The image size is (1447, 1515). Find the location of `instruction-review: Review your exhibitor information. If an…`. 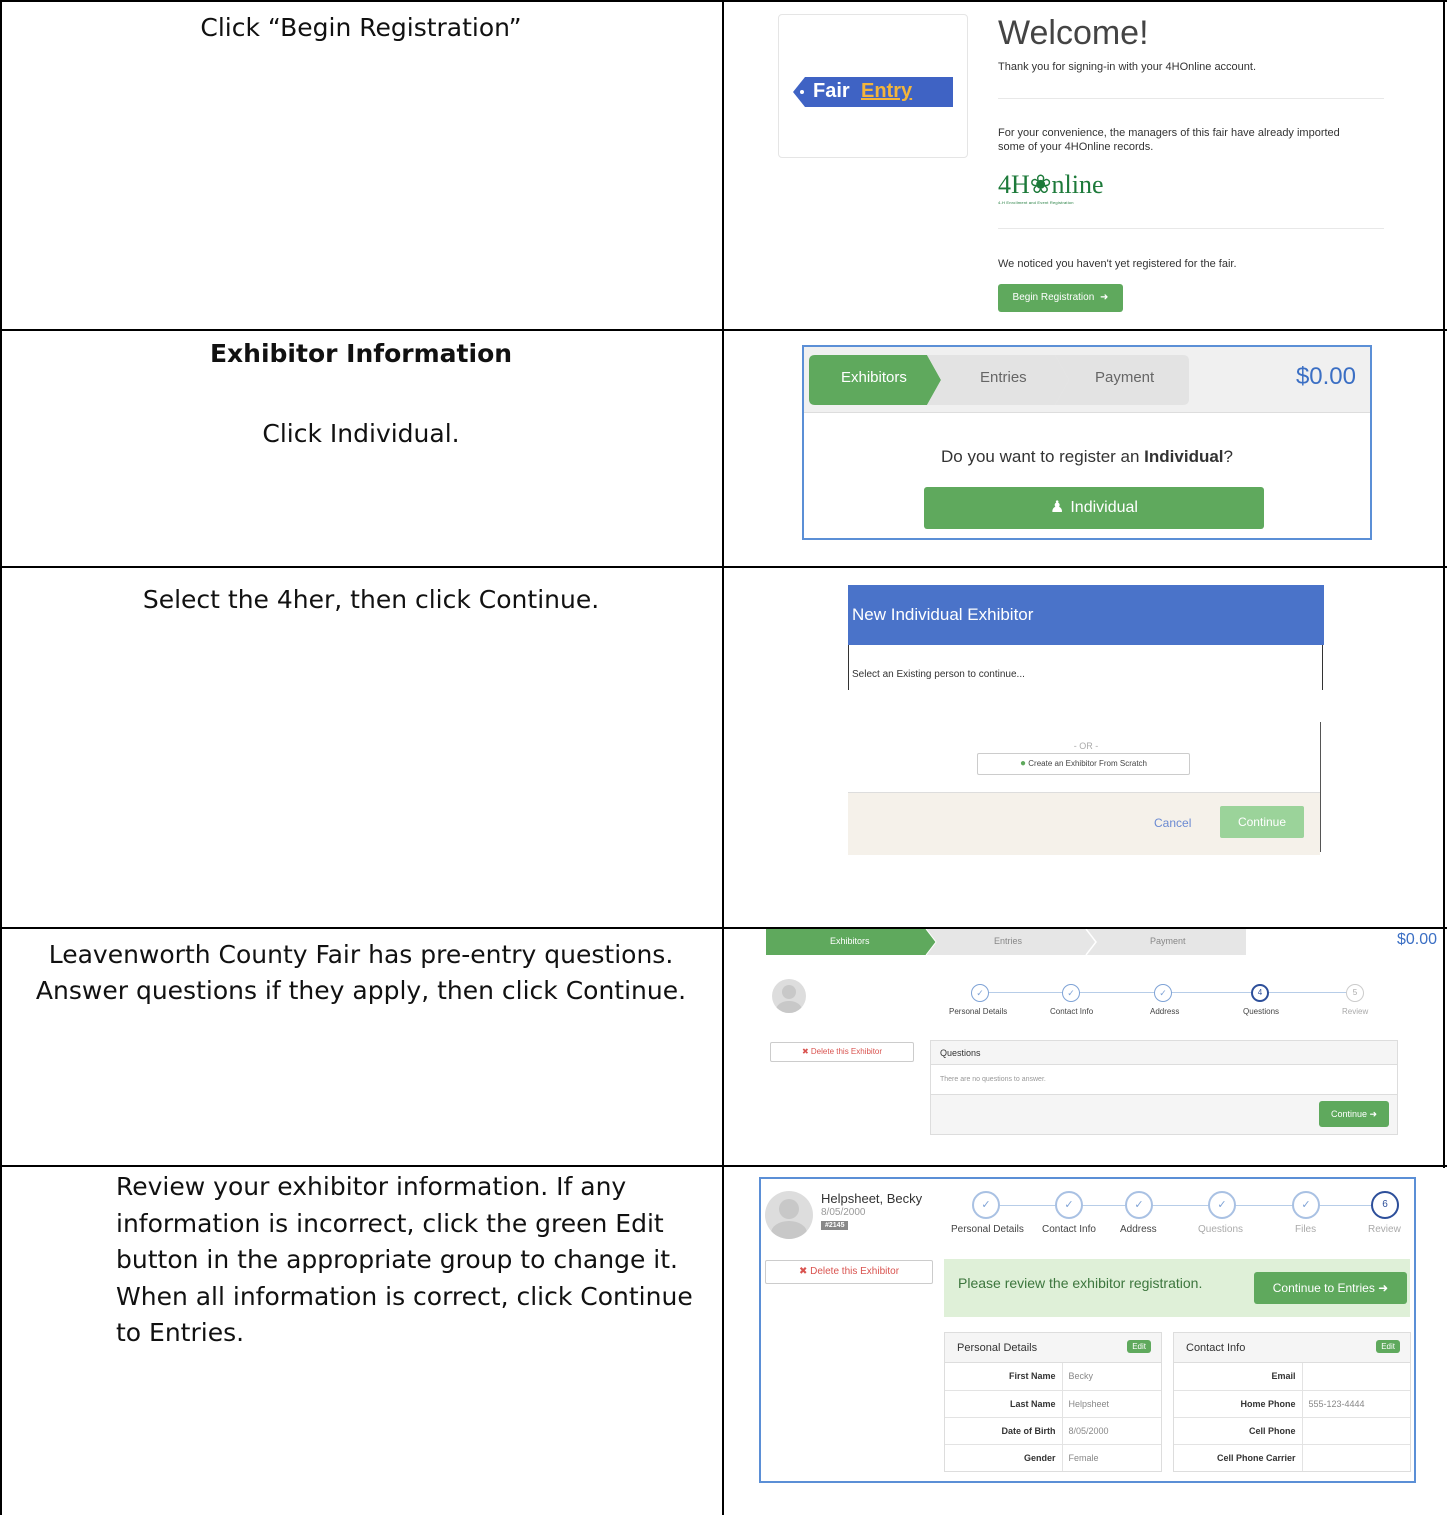

instruction-review: Review your exhibitor information. If an… is located at coordinates (404, 1259).